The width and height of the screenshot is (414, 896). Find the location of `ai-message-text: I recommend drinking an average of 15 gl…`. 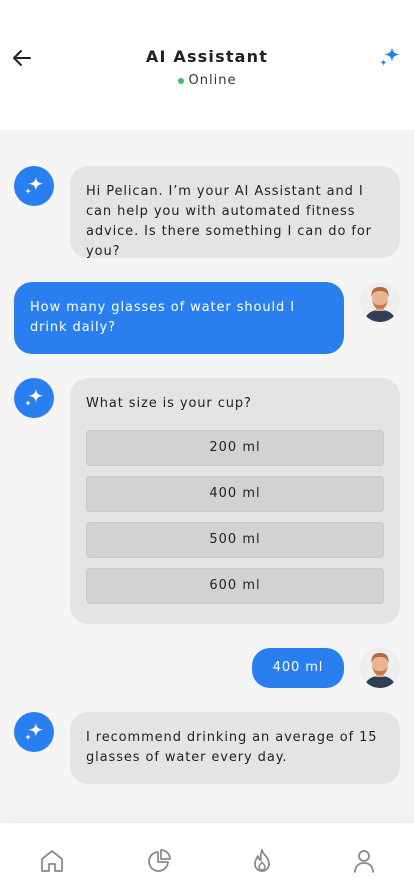

ai-message-text: I recommend drinking an average of 15 gl… is located at coordinates (232, 747).